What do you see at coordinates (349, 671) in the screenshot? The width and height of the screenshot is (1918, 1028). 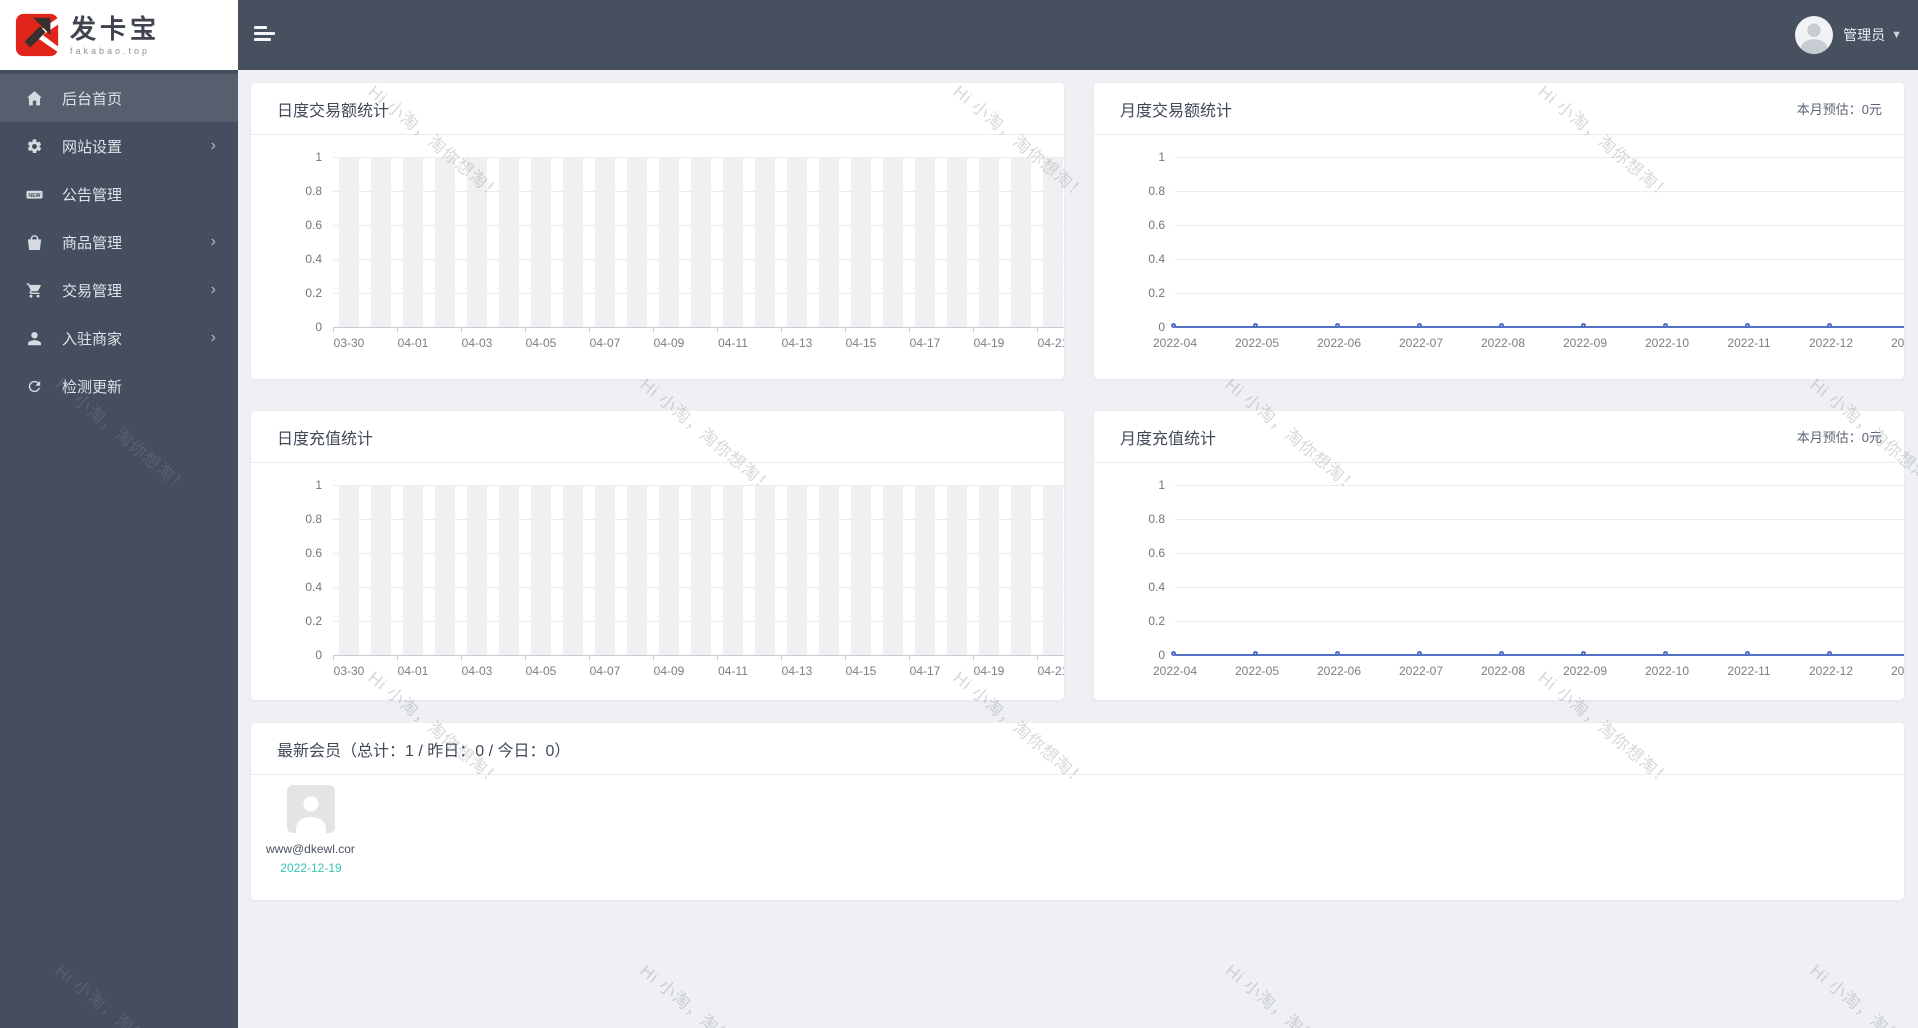 I see `x-axis-label: 03-30` at bounding box center [349, 671].